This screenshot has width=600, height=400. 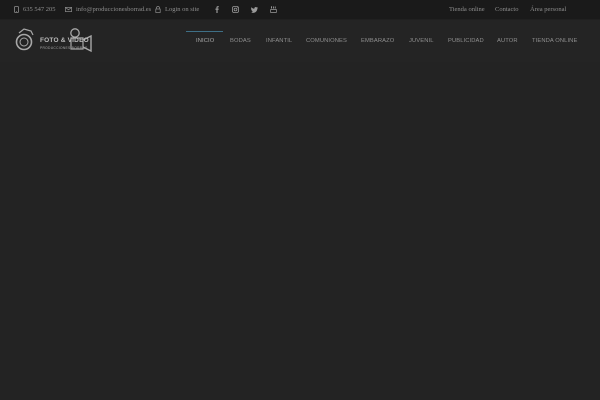 I want to click on nav-item-bodas: BODAS, so click(x=240, y=41).